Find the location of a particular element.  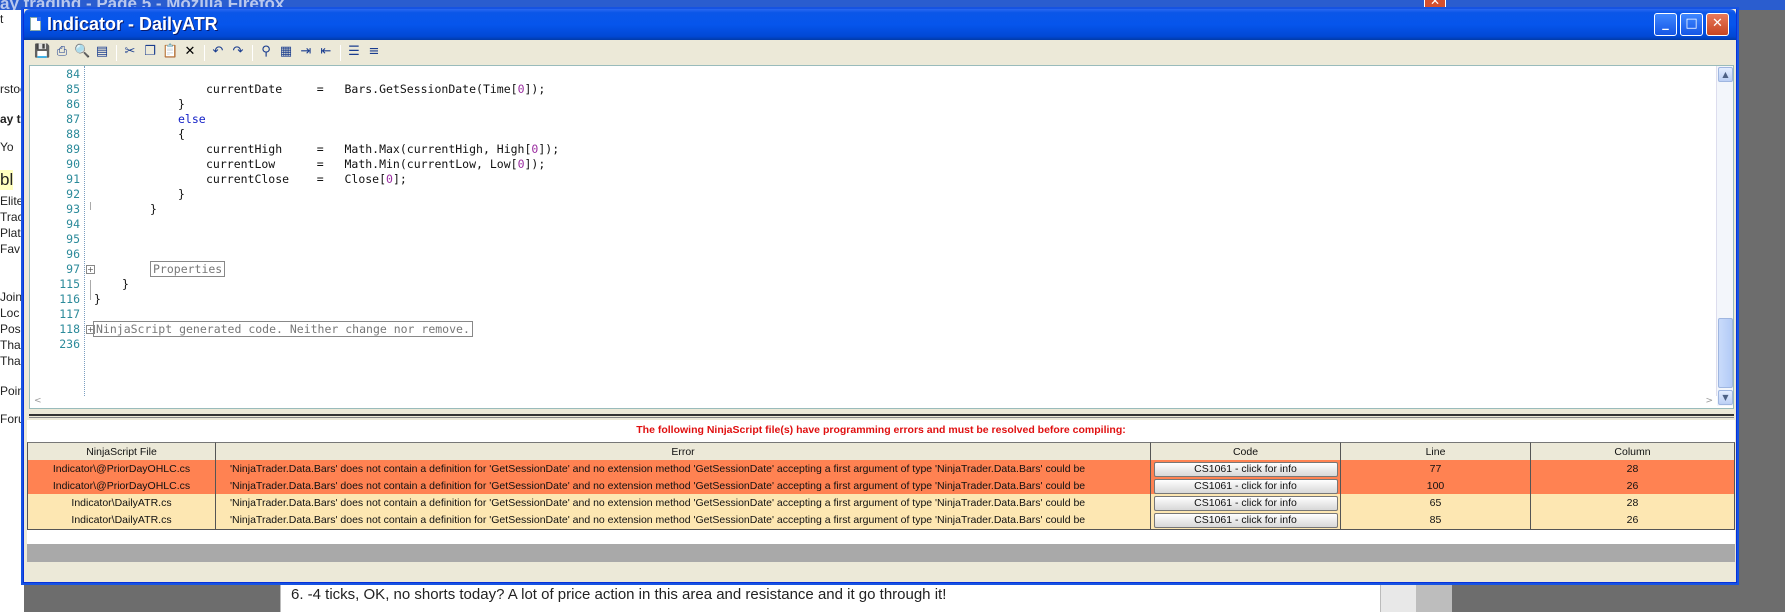

error-panel-empty-area is located at coordinates (881, 553).